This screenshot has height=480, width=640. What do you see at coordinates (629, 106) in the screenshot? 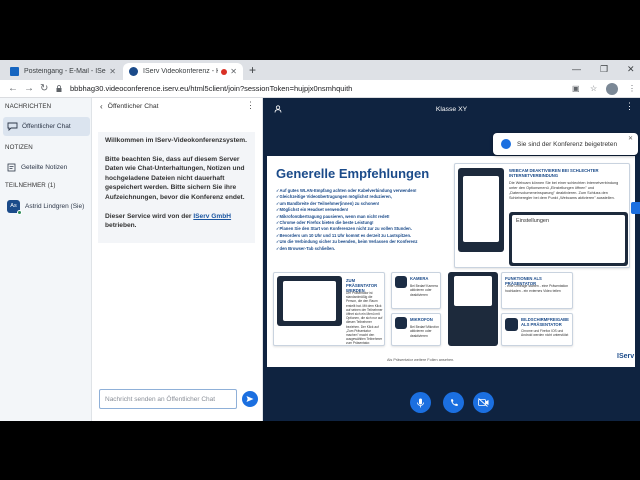
I see `meeting-options-icon: ⋮` at bounding box center [629, 106].